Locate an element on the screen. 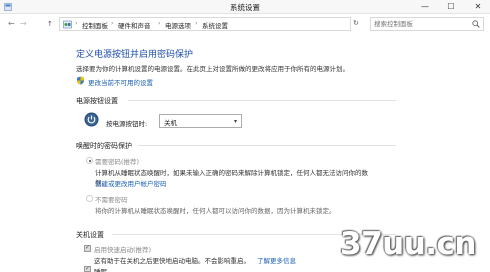 The width and height of the screenshot is (490, 272). breadcrumb-item-hardware-sound: 硬件和声音 is located at coordinates (134, 25).